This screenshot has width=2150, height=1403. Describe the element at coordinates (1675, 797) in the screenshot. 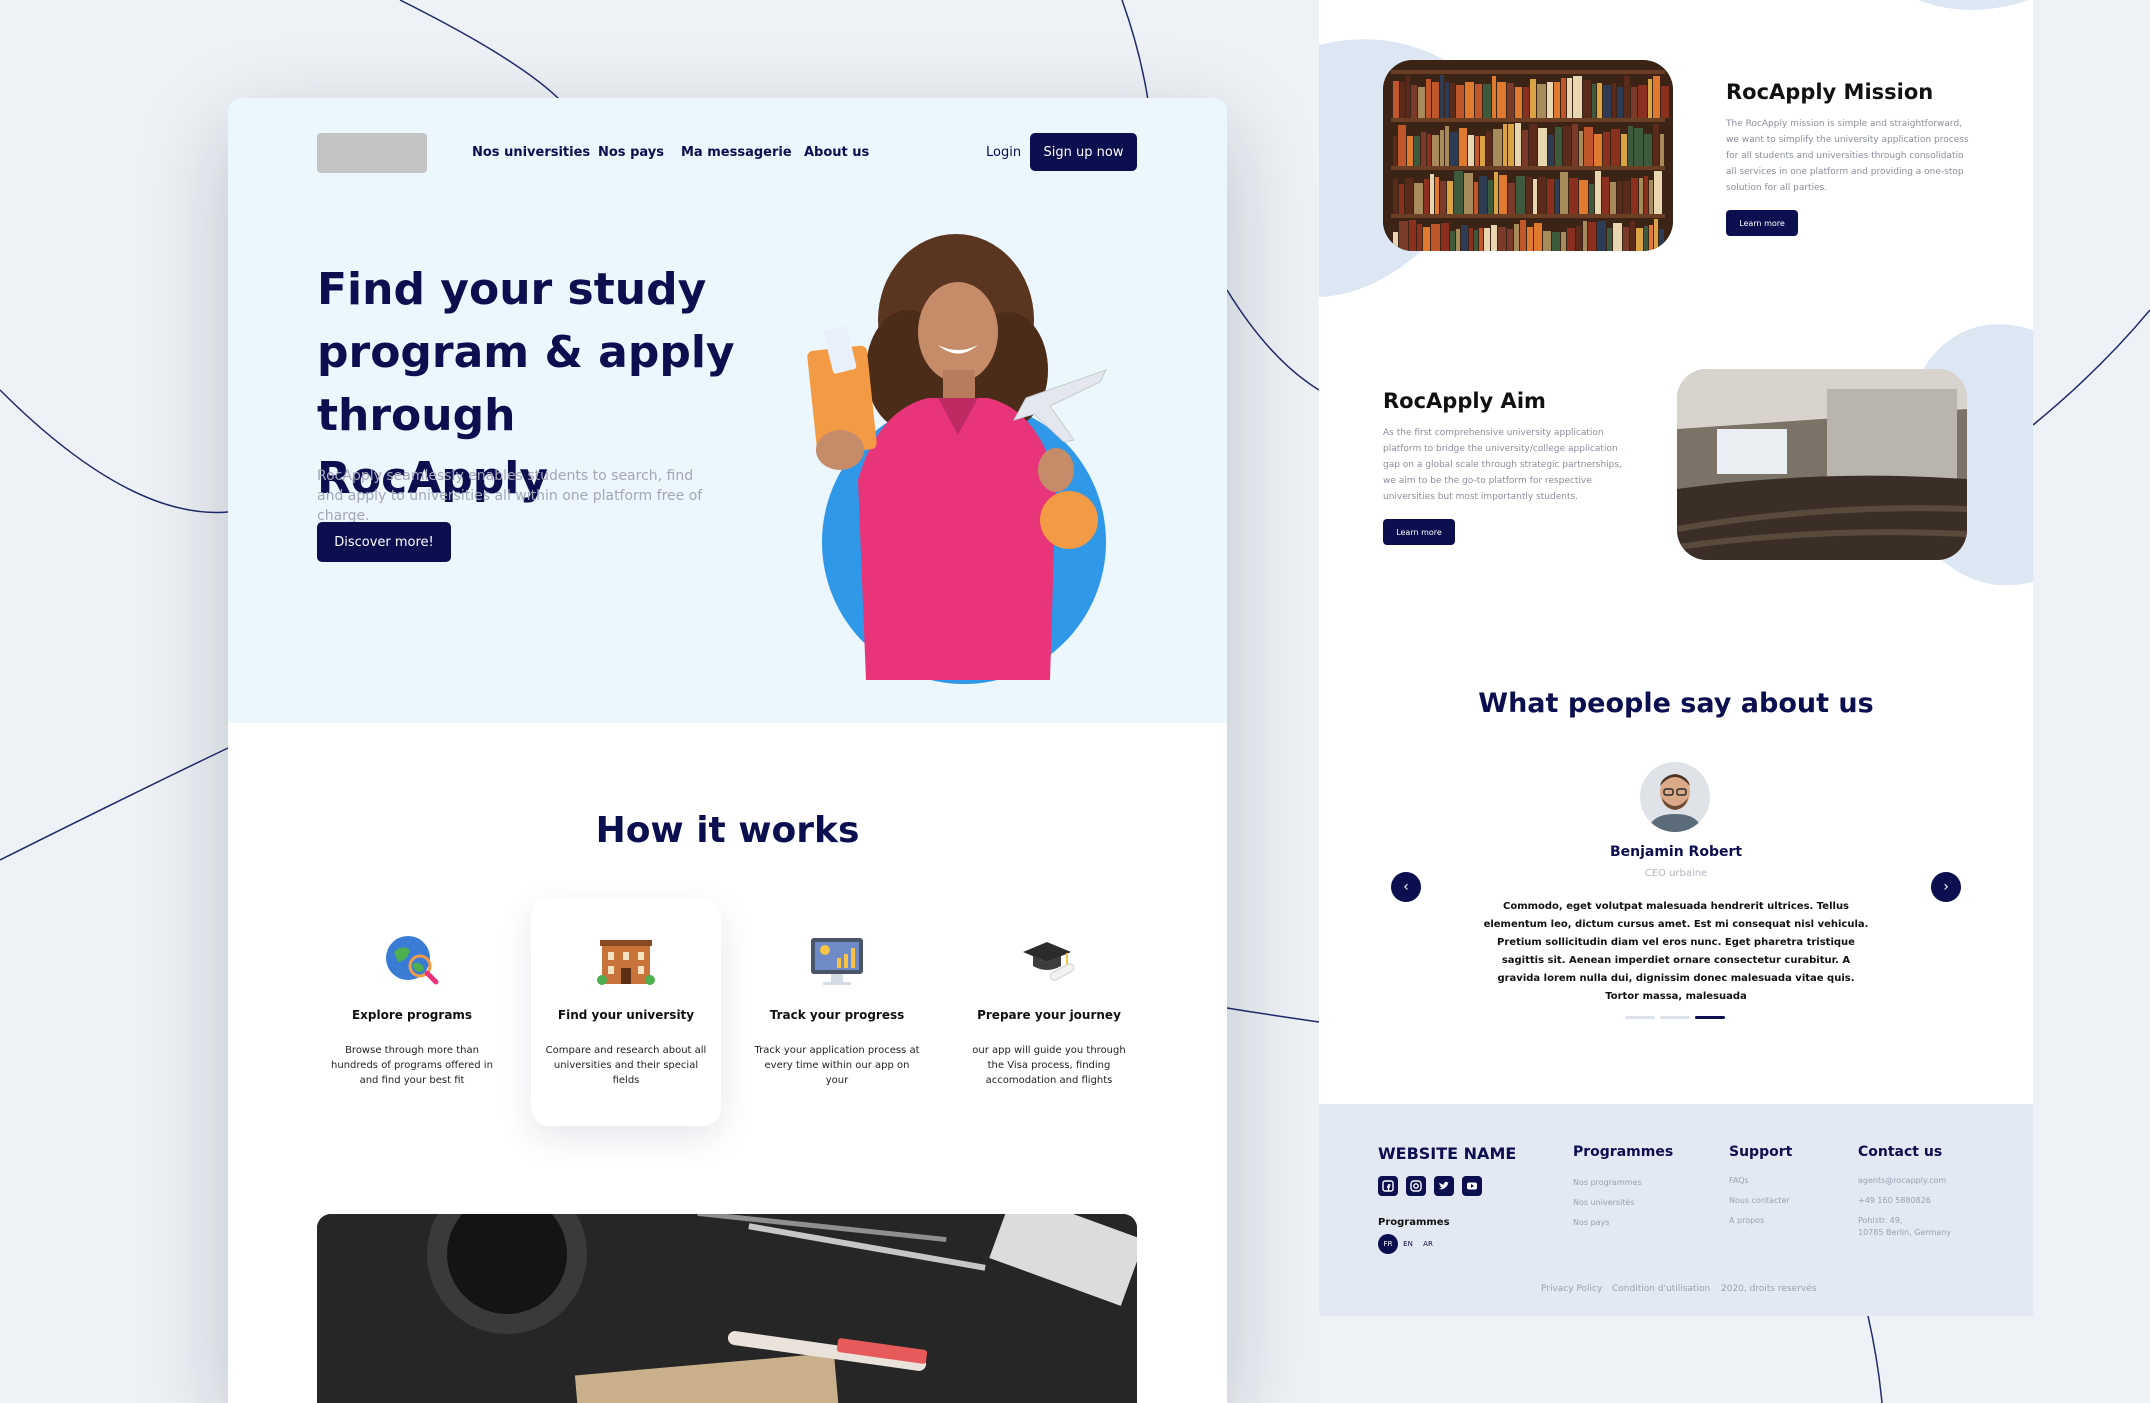

I see `avatar` at that location.